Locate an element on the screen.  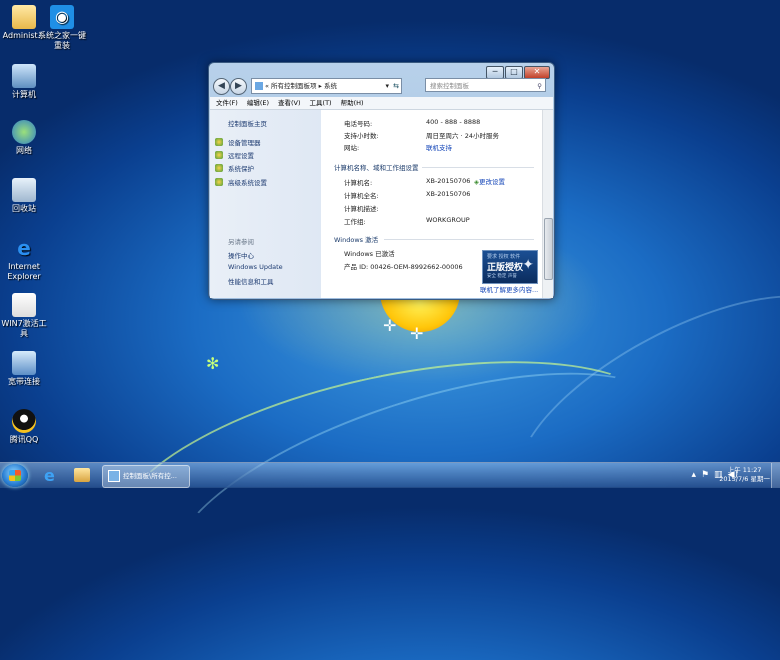
desktop-icon-reinstall: ◉ 系统之家一键重装 is located at coordinates (62, 28).